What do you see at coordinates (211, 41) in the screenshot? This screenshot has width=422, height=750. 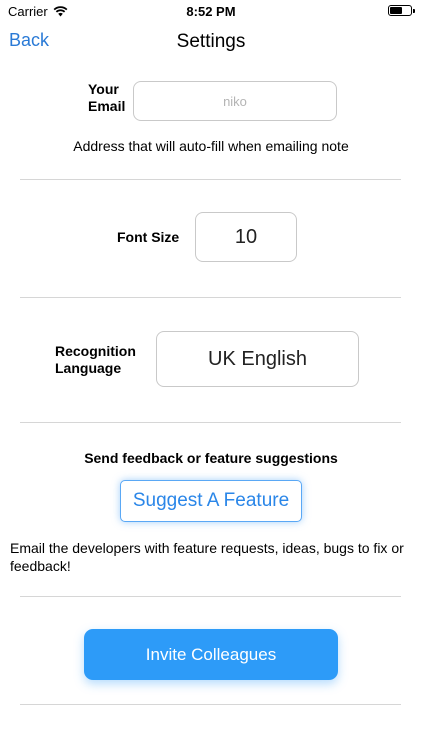 I see `page-title: Settings` at bounding box center [211, 41].